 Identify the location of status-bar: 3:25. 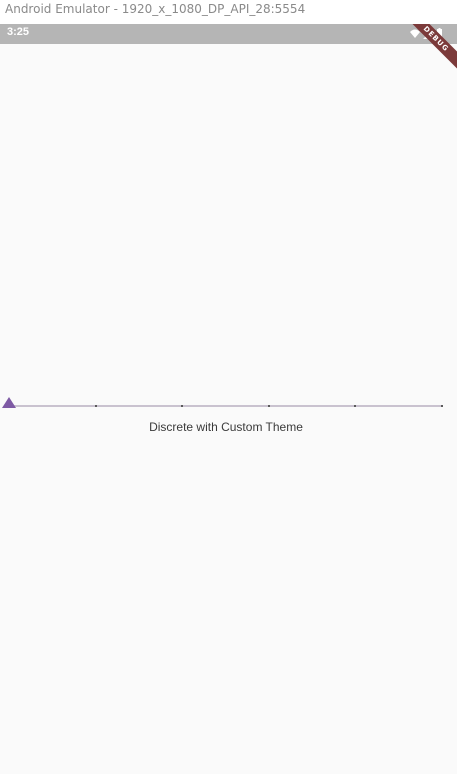
(228, 34).